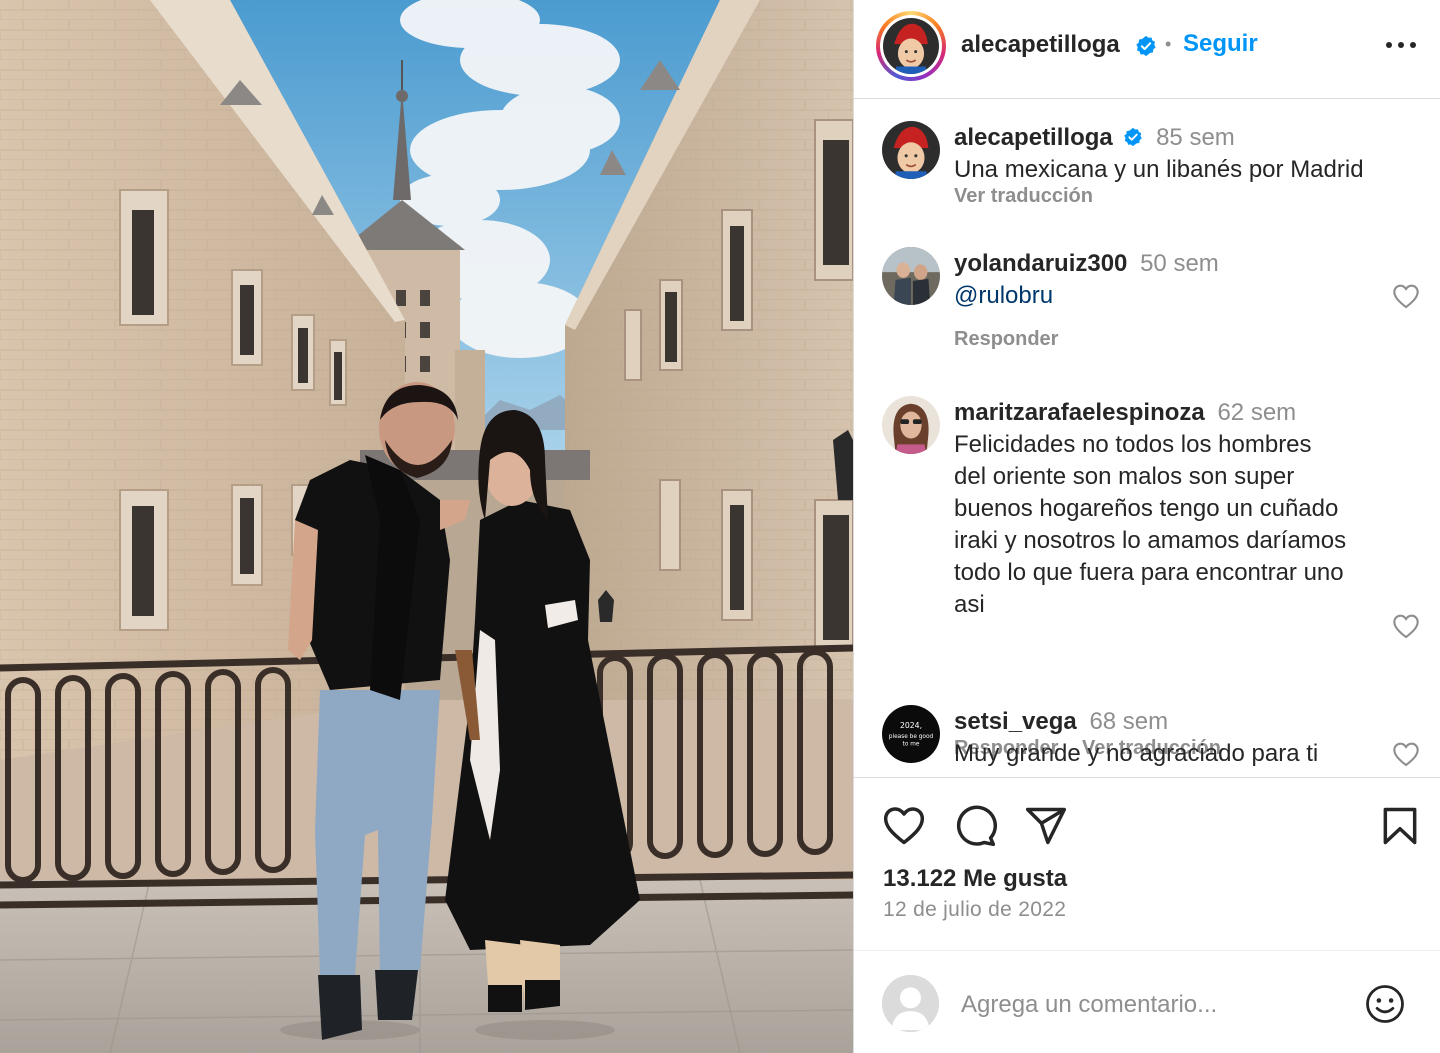  Describe the element at coordinates (1151, 1005) in the screenshot. I see `comment-input` at that location.